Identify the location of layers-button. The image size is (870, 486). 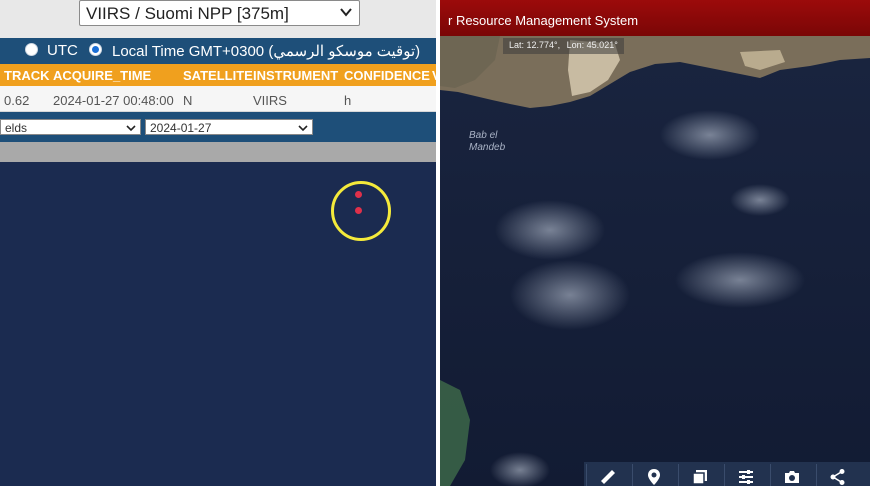
(699, 475).